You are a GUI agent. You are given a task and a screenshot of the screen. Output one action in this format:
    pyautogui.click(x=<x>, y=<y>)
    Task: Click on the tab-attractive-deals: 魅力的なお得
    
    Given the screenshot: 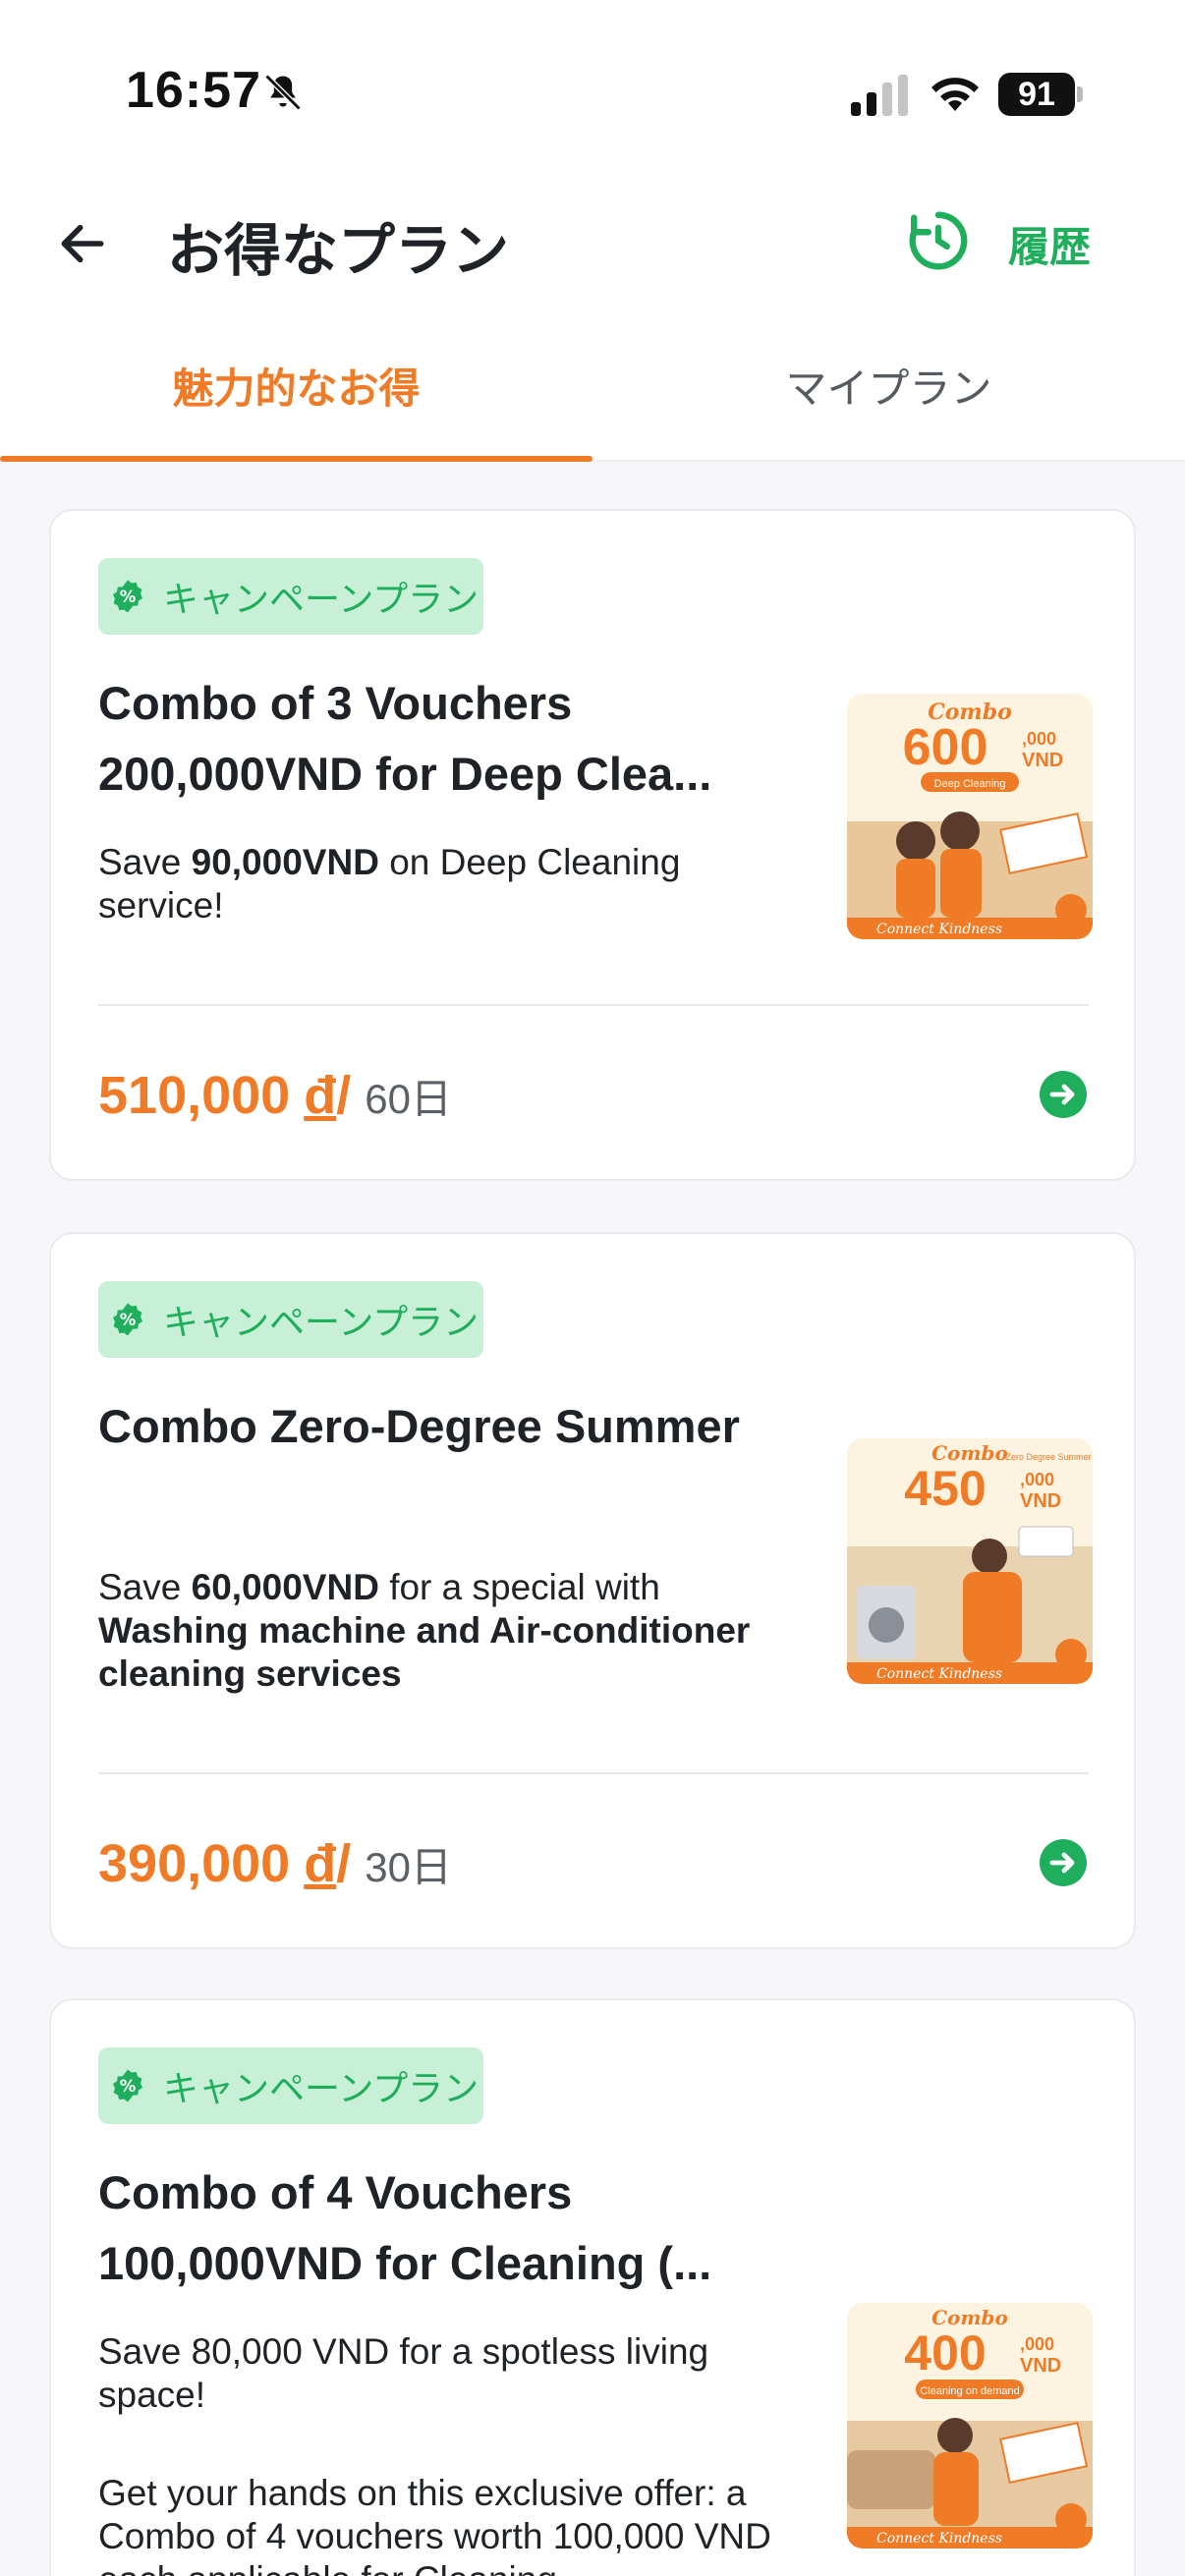 What is the action you would take?
    pyautogui.click(x=296, y=392)
    